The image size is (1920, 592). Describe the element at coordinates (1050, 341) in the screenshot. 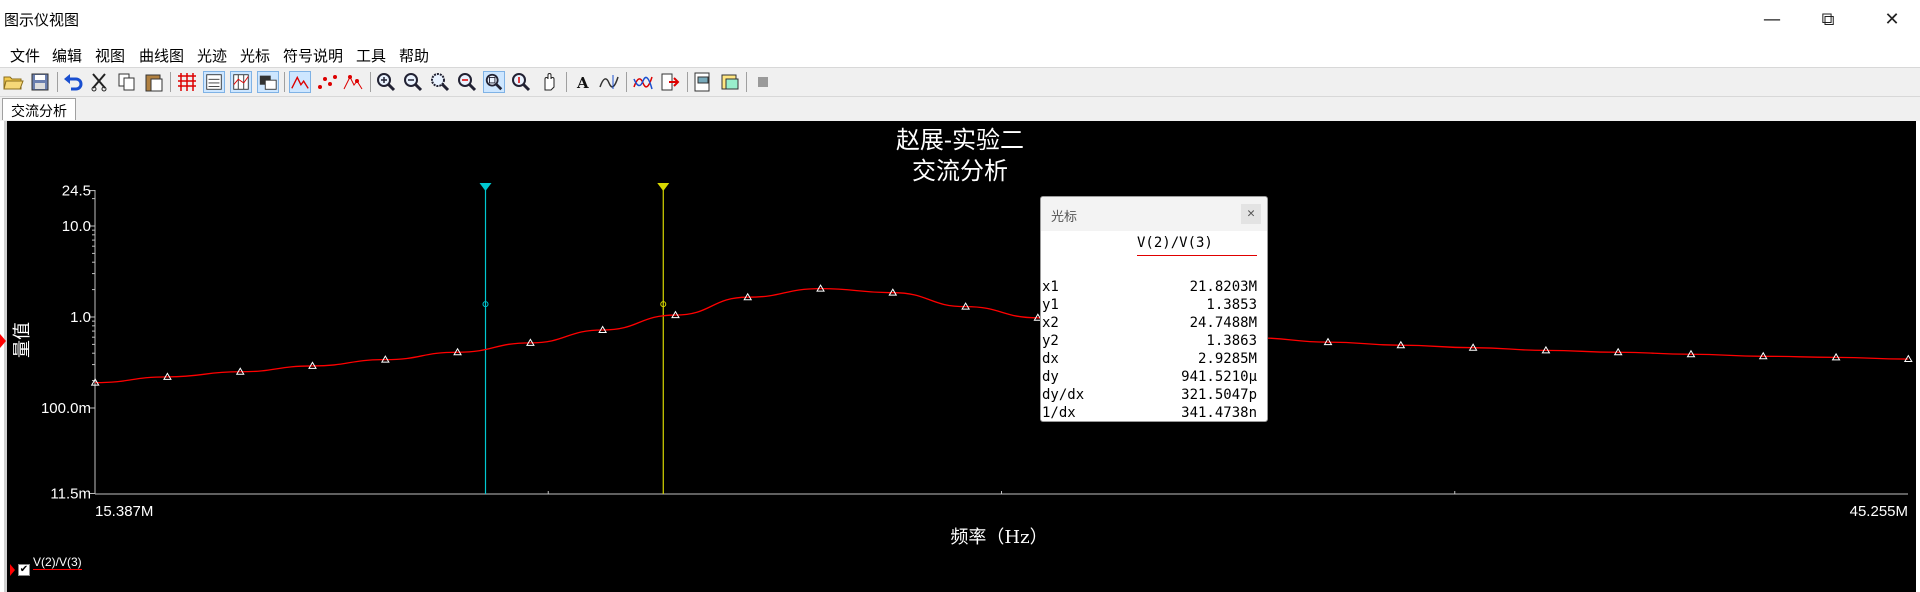

I see `cursor-row-label: y2` at that location.